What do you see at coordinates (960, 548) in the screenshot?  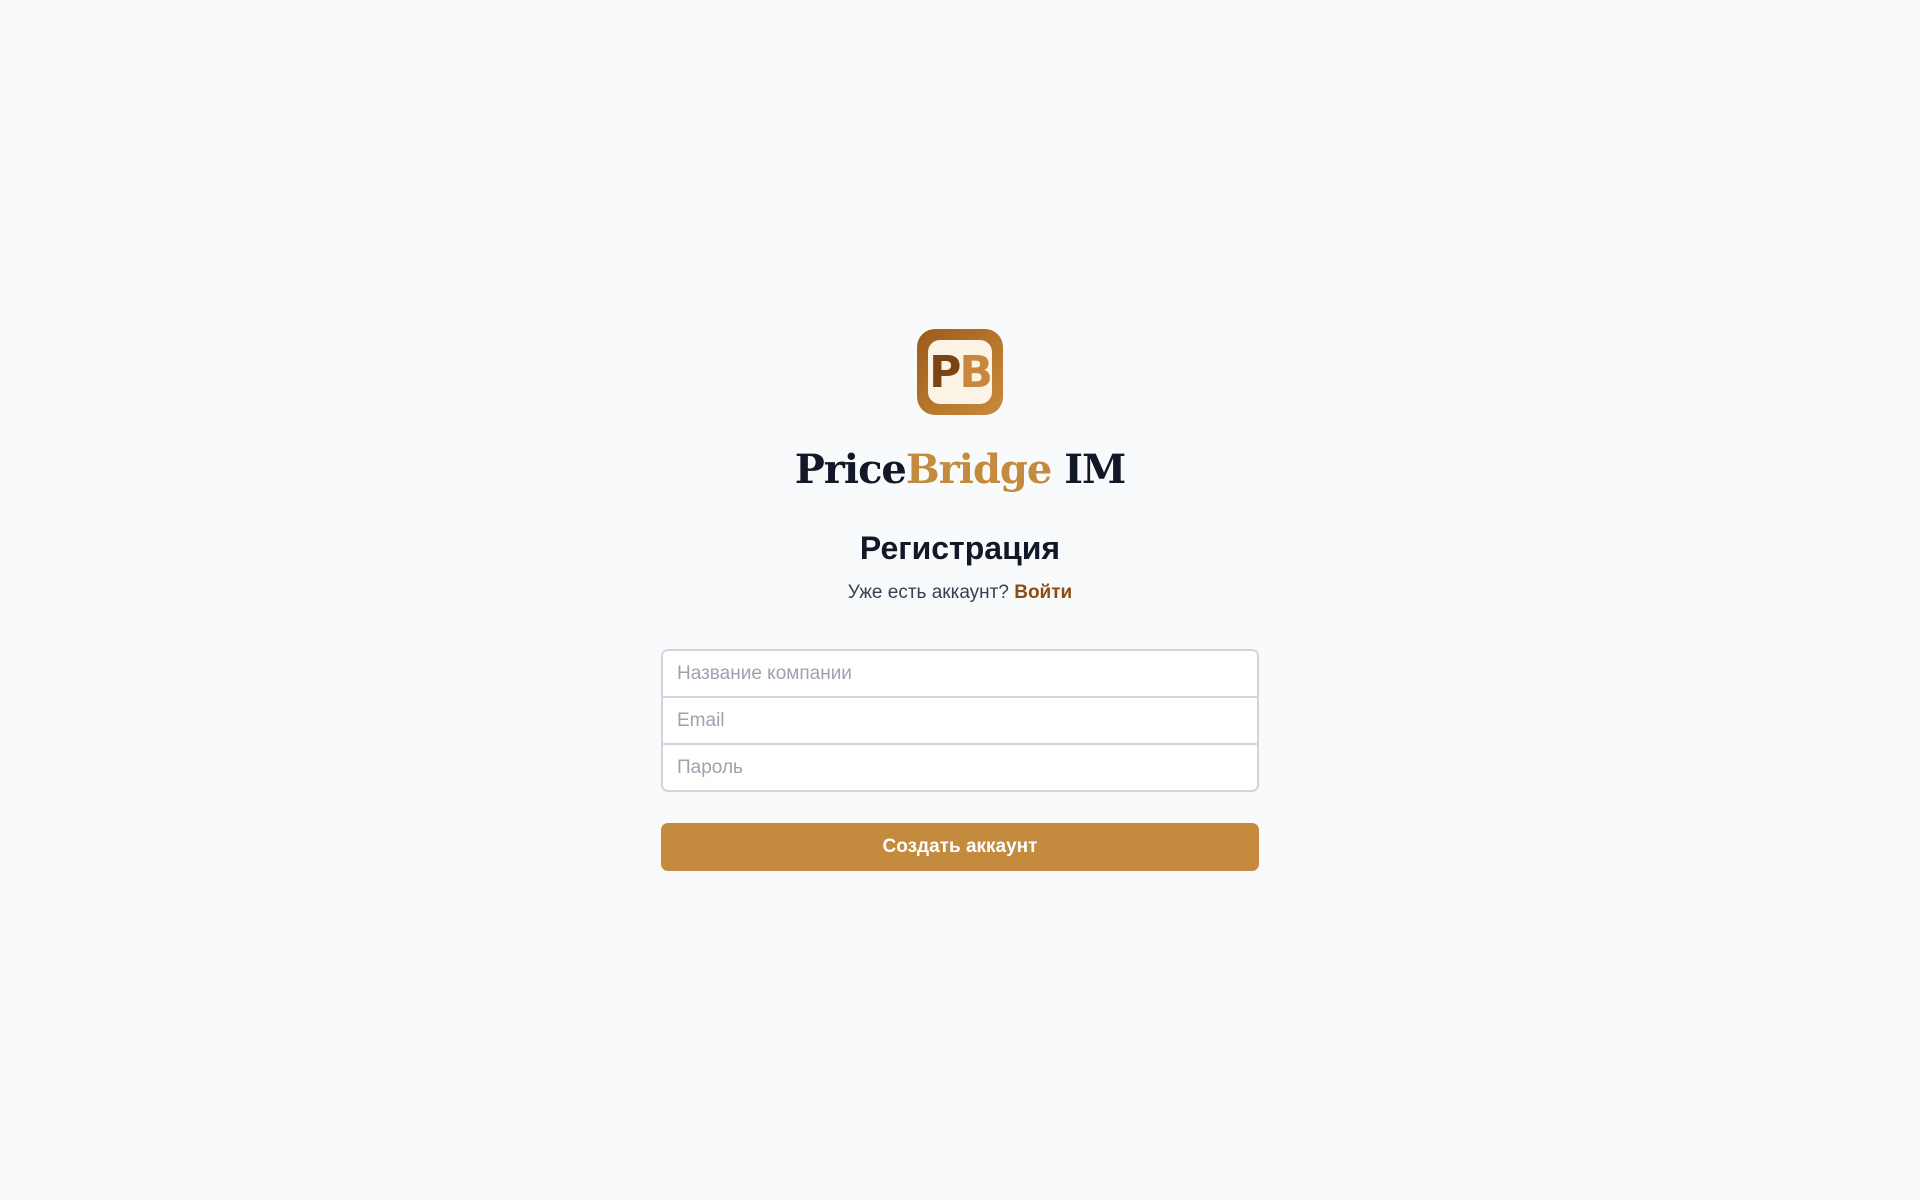 I see `page-title: Регистрация` at bounding box center [960, 548].